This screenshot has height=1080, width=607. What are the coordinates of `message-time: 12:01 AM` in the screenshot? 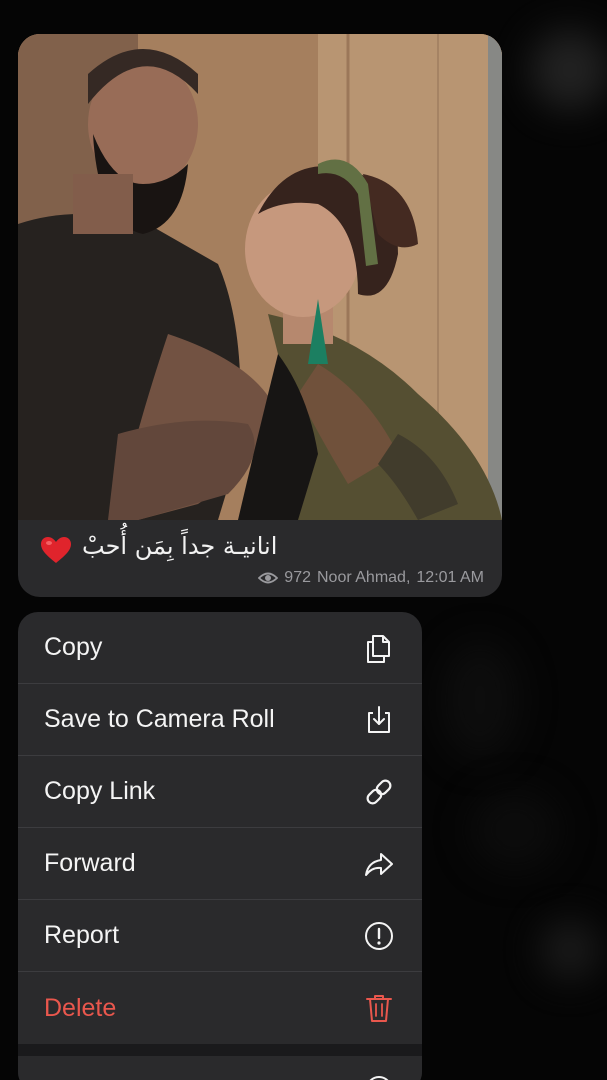 It's located at (450, 577).